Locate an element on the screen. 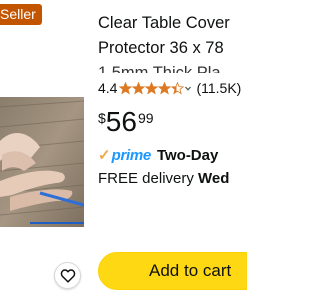 Image resolution: width=320 pixels, height=296 pixels. rating-value: 4.4 is located at coordinates (108, 88).